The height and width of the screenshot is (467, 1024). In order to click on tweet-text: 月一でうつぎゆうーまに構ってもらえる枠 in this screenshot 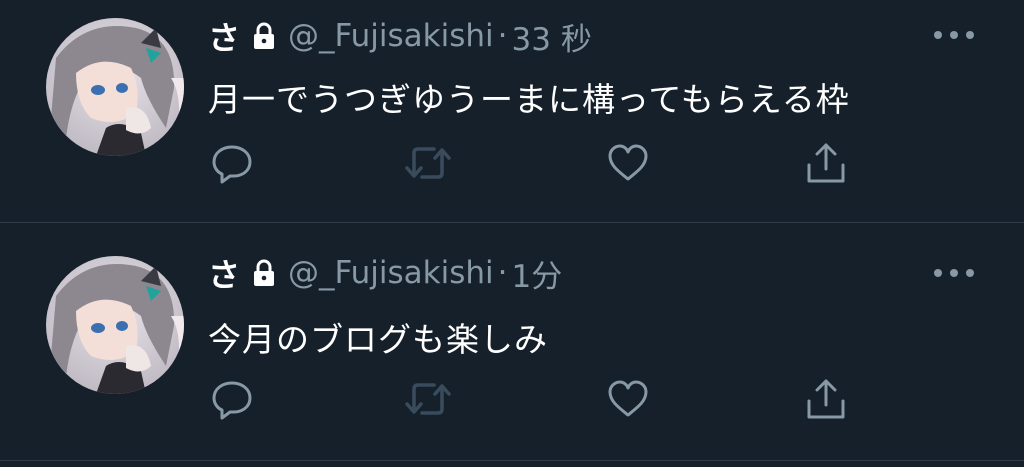, I will do `click(529, 99)`.